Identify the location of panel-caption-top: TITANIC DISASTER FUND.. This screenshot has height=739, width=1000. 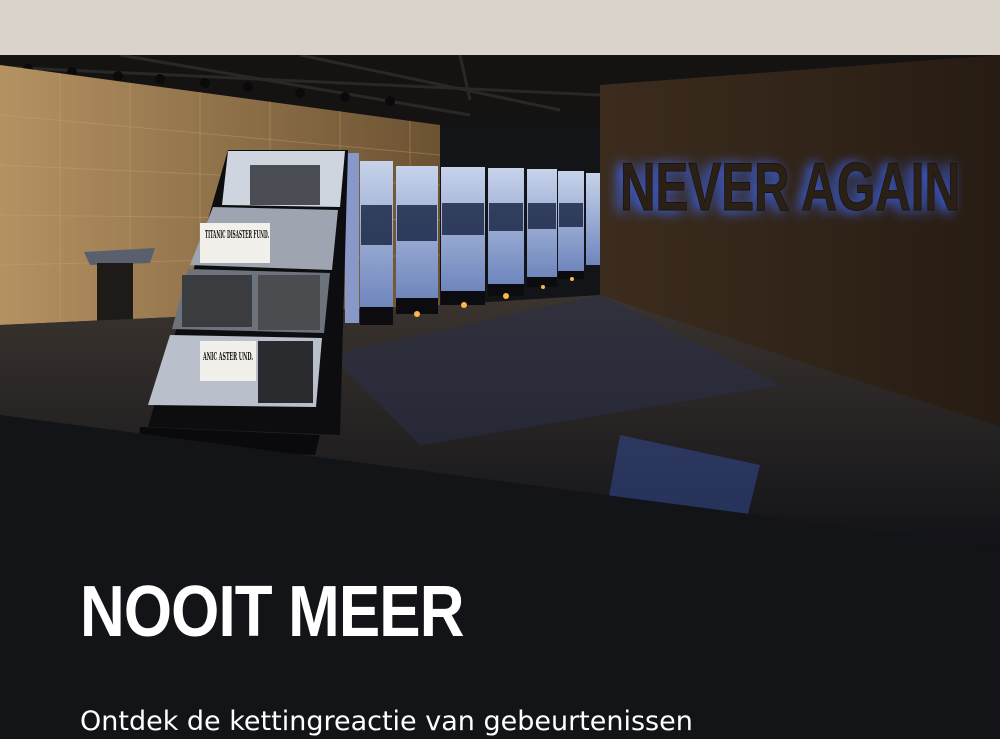
(237, 234).